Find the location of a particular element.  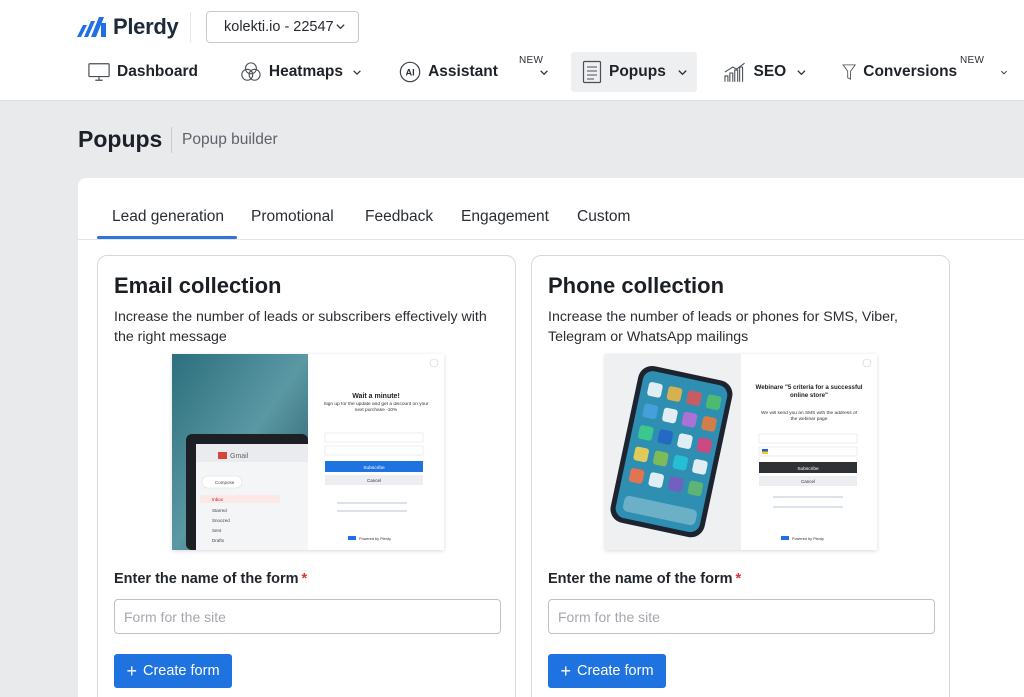

bar-chart-icon is located at coordinates (734, 72).